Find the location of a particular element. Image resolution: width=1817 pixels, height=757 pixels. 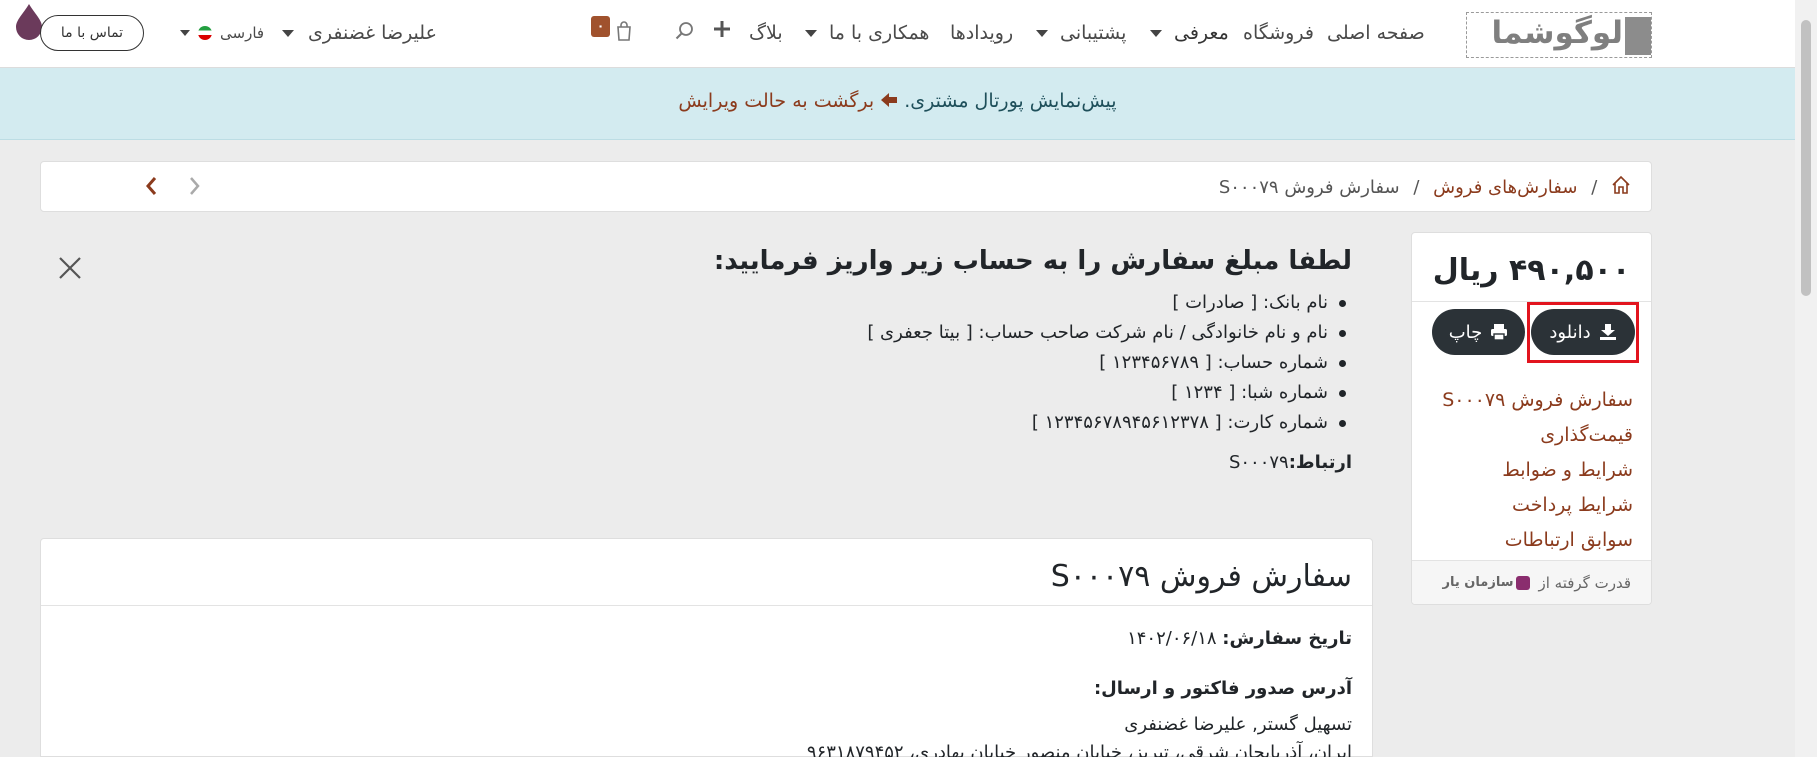

logo-text: لوگوشما is located at coordinates (1557, 33).